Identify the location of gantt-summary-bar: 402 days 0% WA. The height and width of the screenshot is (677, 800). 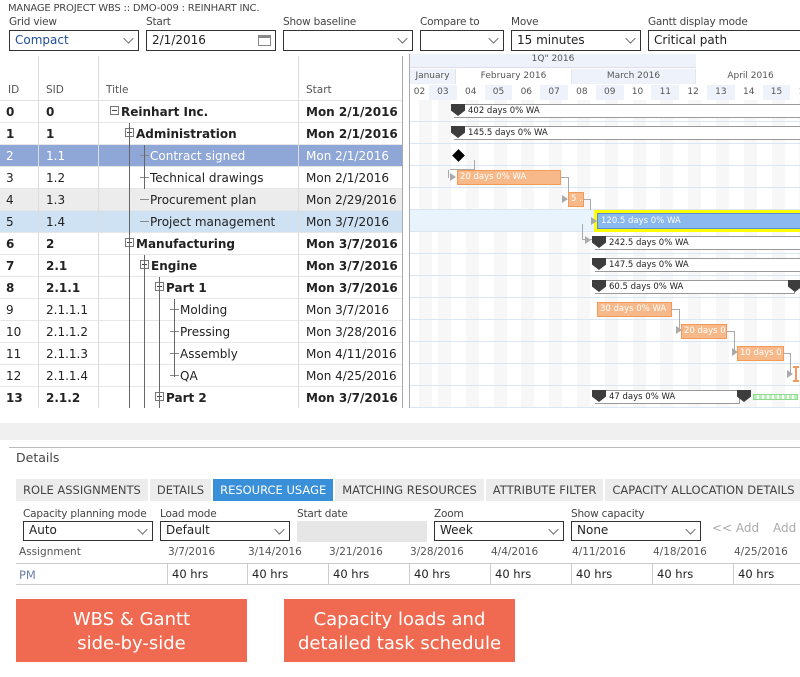
(627, 111).